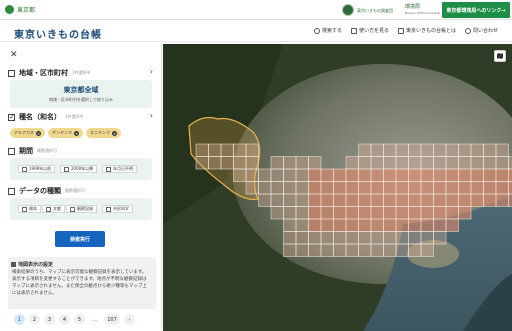 The image size is (512, 331). I want to click on filter-species-header: 種名（和名） 3件選択中, so click(46, 117).